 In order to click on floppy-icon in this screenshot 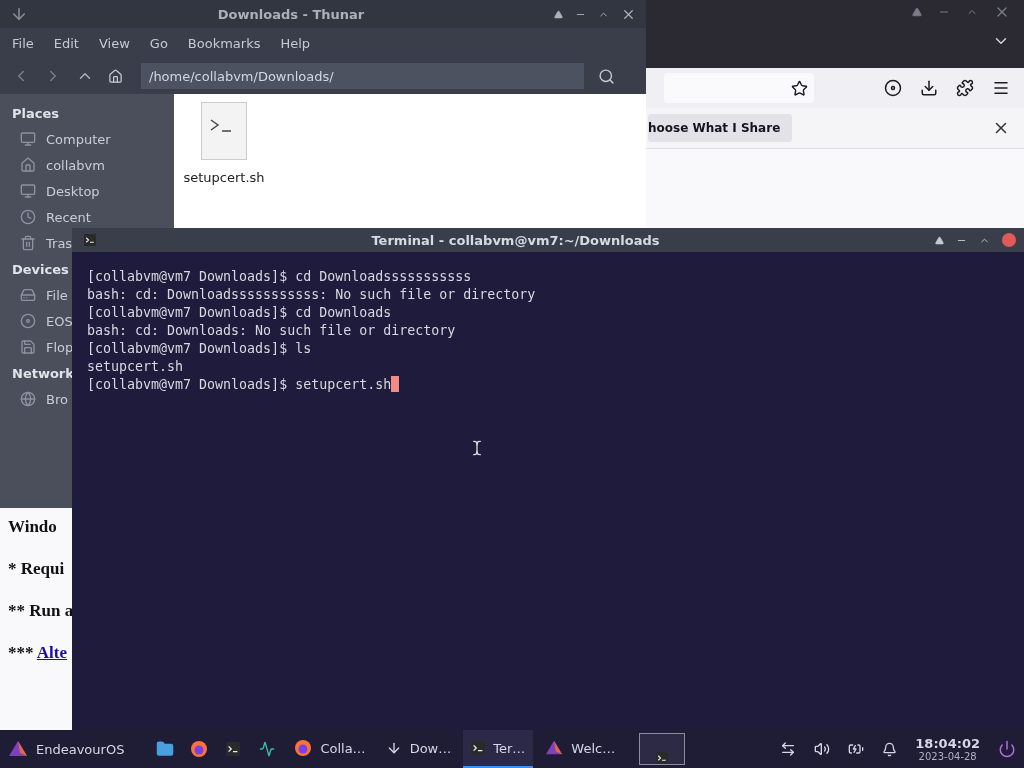, I will do `click(28, 347)`.